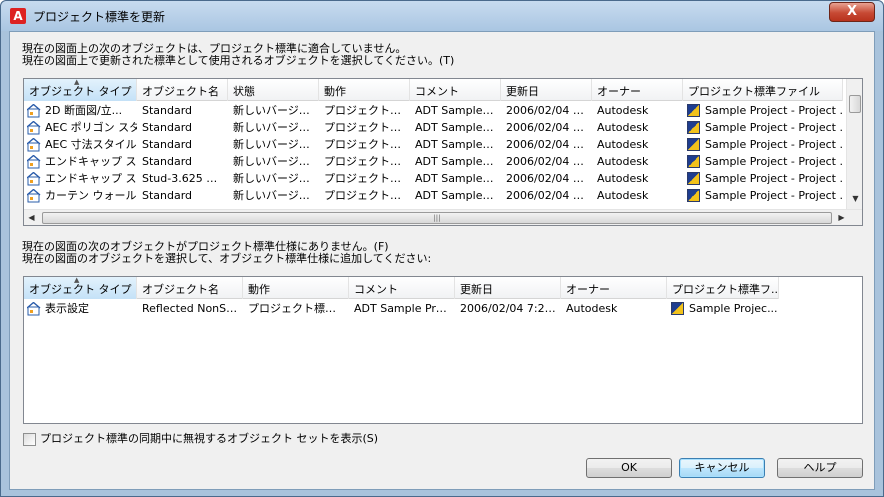  What do you see at coordinates (273, 90) in the screenshot?
I see `column-header-2: 状態` at bounding box center [273, 90].